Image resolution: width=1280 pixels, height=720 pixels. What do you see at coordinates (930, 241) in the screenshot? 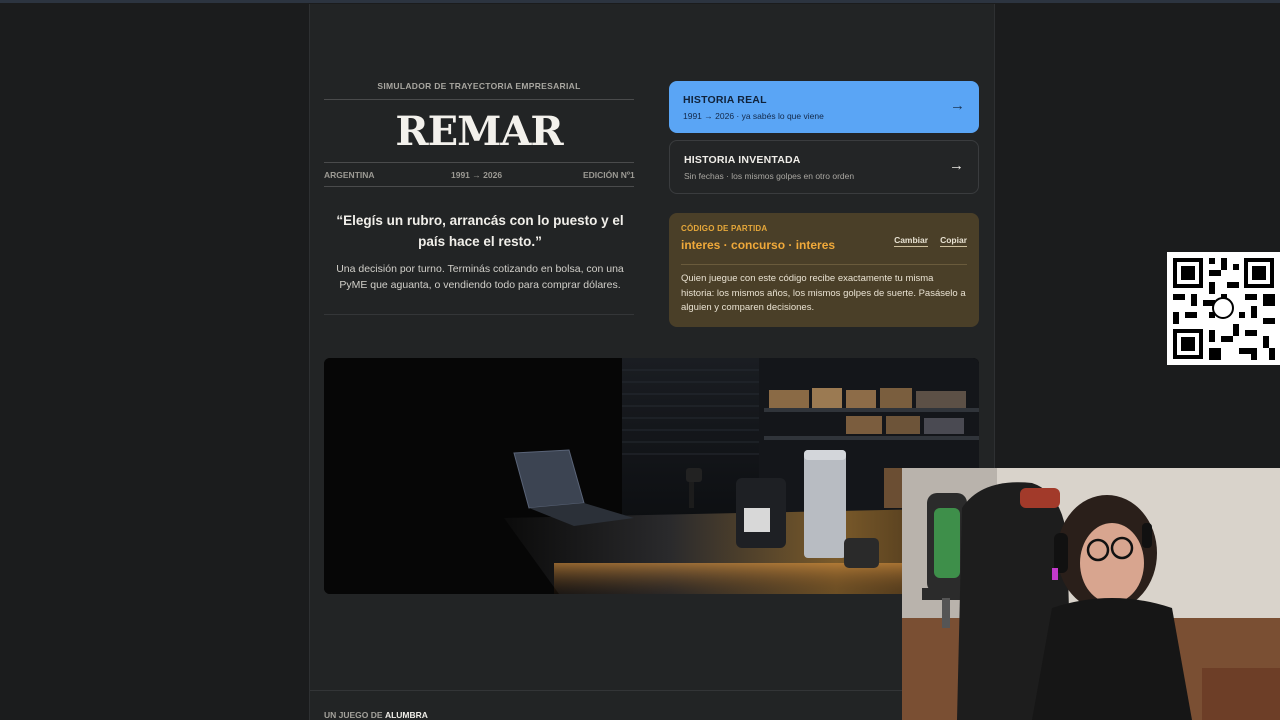
I see `game-code-actions: Cambiar Copiar` at bounding box center [930, 241].